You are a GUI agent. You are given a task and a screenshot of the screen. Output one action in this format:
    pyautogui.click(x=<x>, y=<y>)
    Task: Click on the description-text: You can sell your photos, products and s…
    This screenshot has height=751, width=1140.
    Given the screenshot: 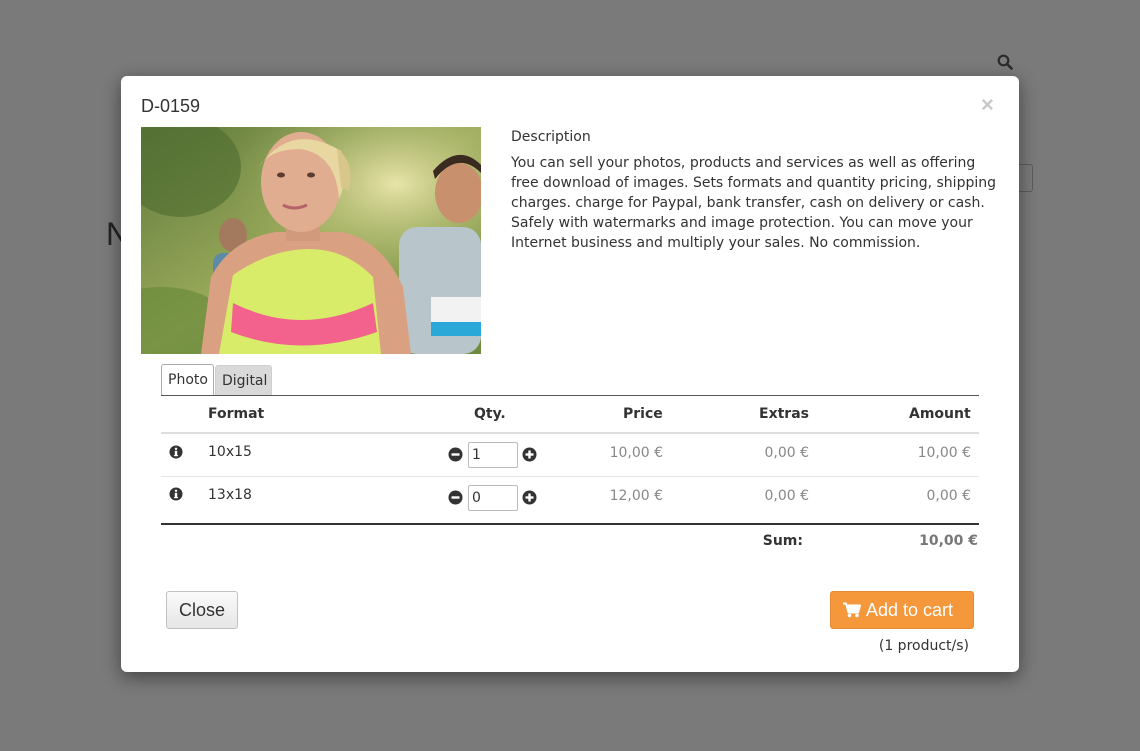 What is the action you would take?
    pyautogui.click(x=753, y=203)
    